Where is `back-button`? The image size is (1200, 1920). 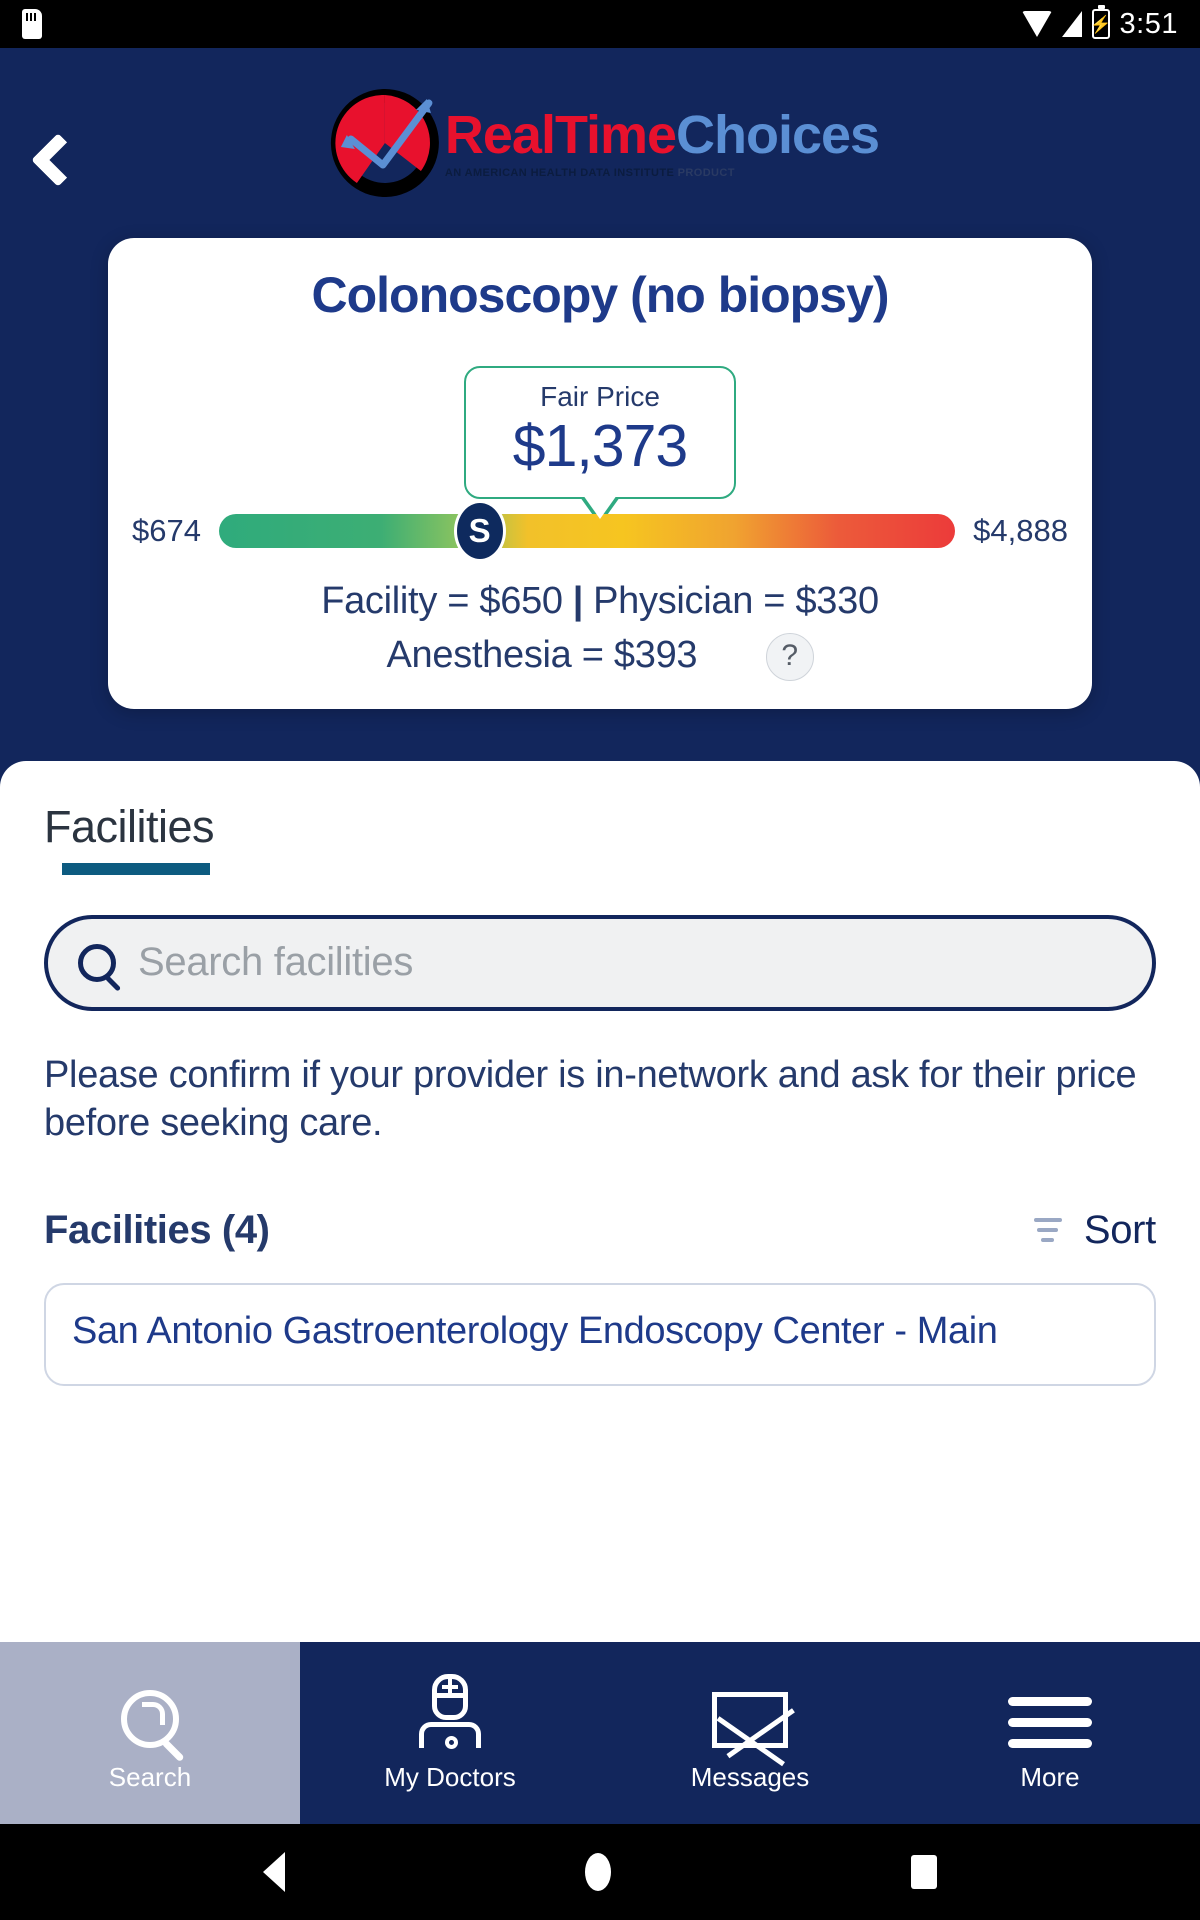 back-button is located at coordinates (58, 160).